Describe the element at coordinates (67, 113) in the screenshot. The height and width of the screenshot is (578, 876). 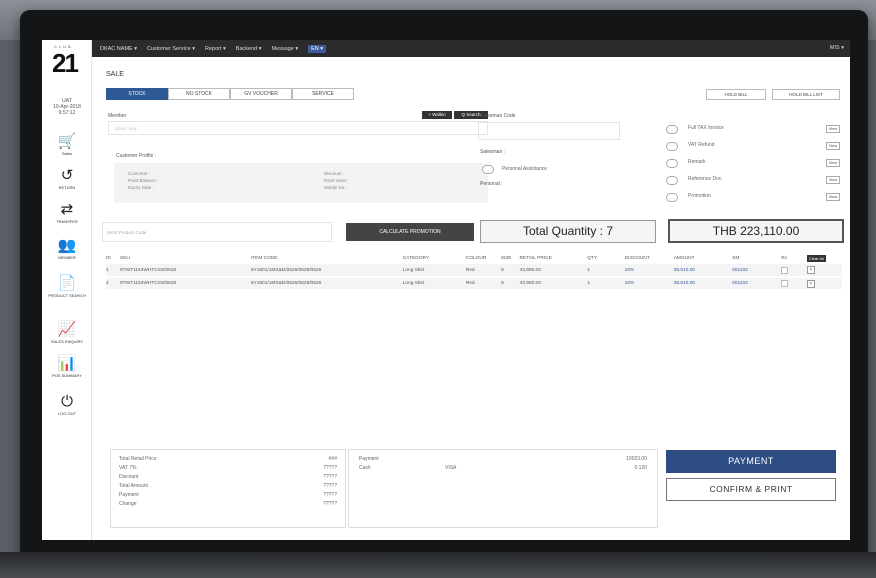
I see `time-label: 9:57:12` at that location.